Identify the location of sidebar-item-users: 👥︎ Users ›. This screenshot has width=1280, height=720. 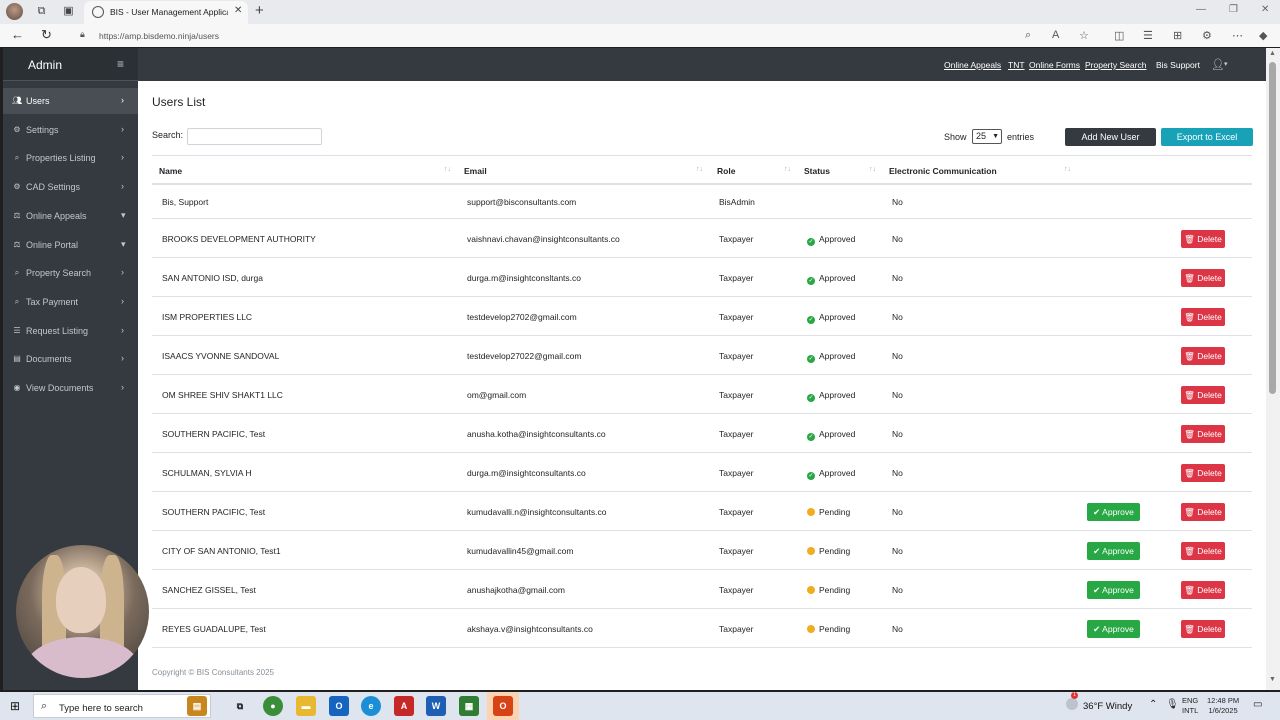
(70, 101).